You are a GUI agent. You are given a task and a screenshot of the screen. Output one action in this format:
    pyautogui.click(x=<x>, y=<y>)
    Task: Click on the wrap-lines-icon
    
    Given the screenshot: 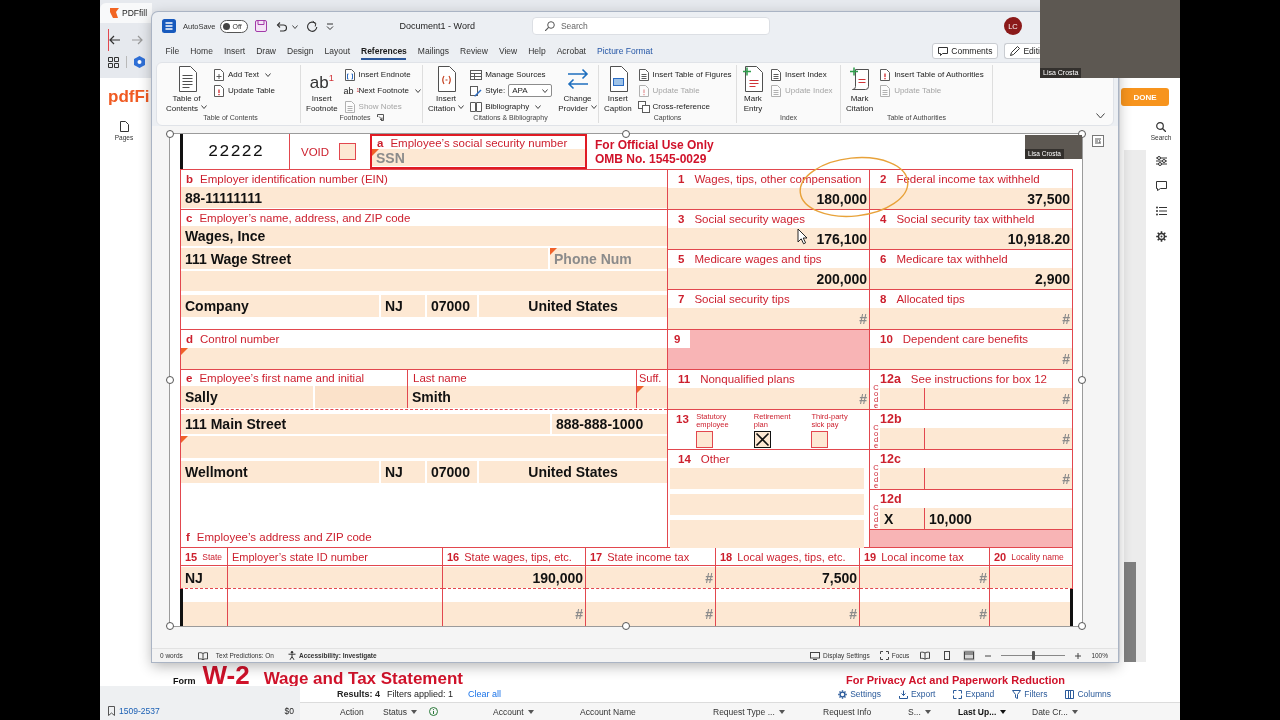 What is the action you would take?
    pyautogui.click(x=1098, y=141)
    